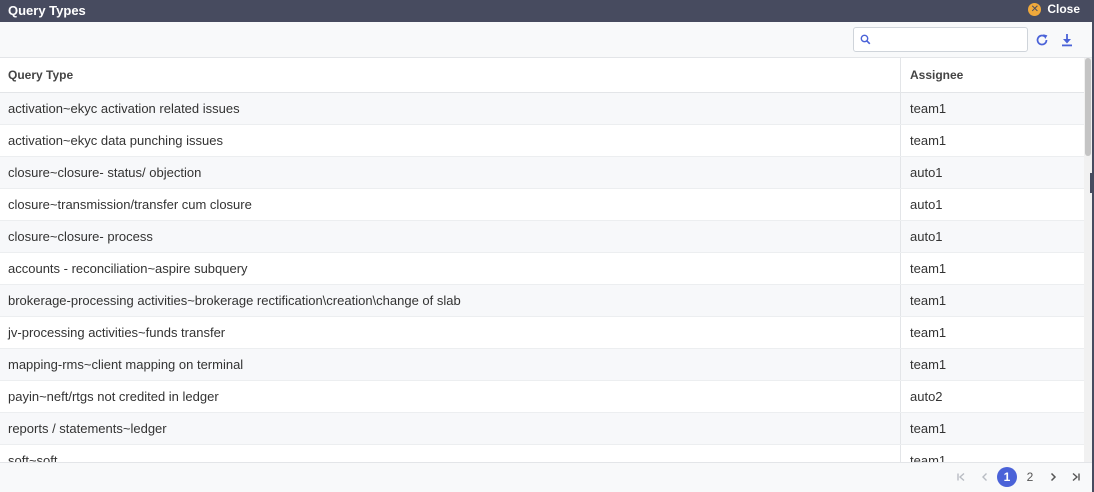 Image resolution: width=1094 pixels, height=492 pixels. What do you see at coordinates (450, 236) in the screenshot?
I see `query-type-cell: closure~closure- process` at bounding box center [450, 236].